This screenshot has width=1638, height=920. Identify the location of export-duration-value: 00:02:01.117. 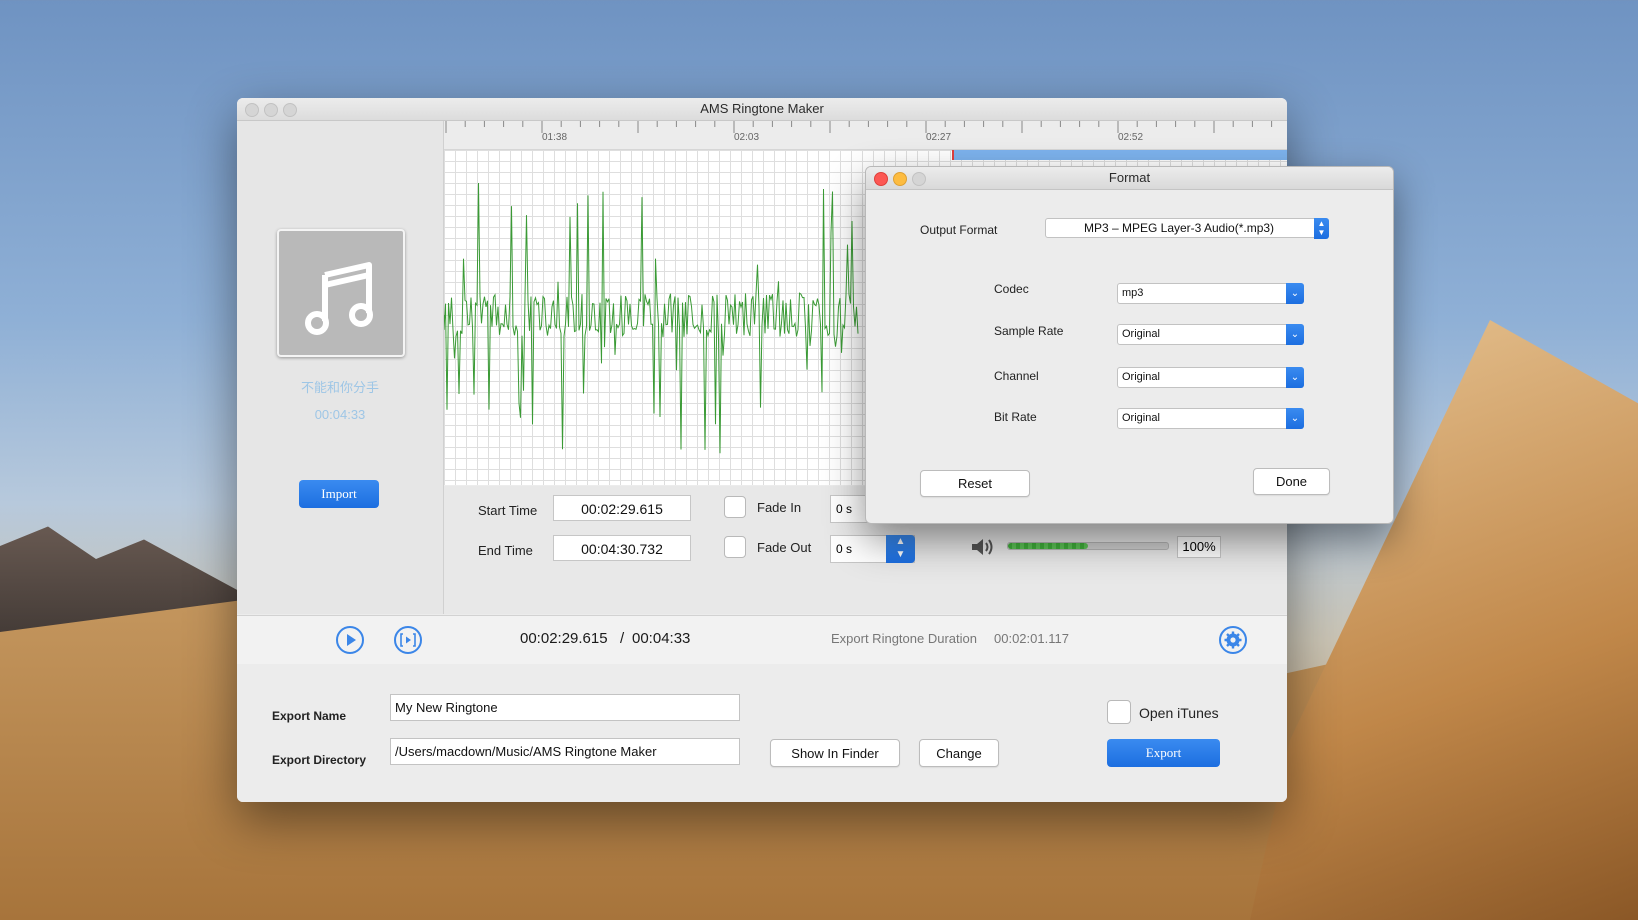
(1031, 638).